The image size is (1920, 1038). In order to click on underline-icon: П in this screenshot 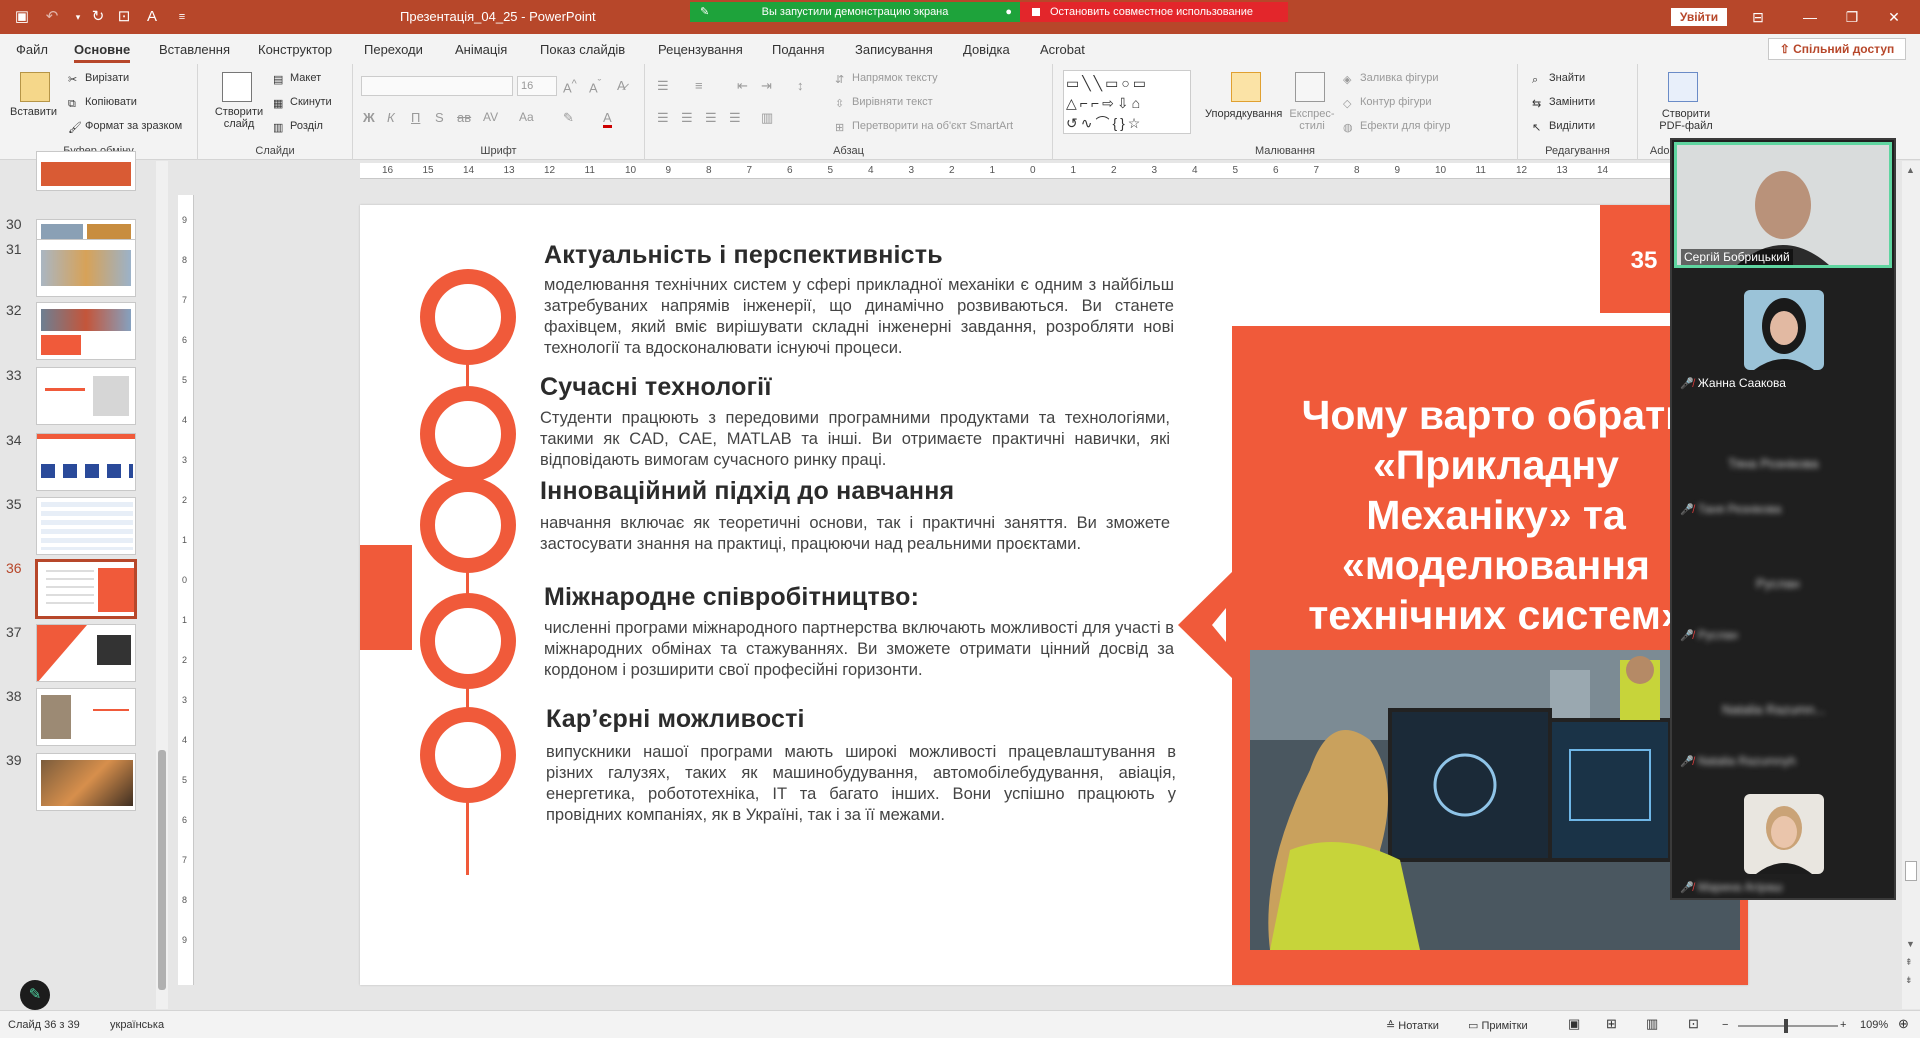, I will do `click(415, 117)`.